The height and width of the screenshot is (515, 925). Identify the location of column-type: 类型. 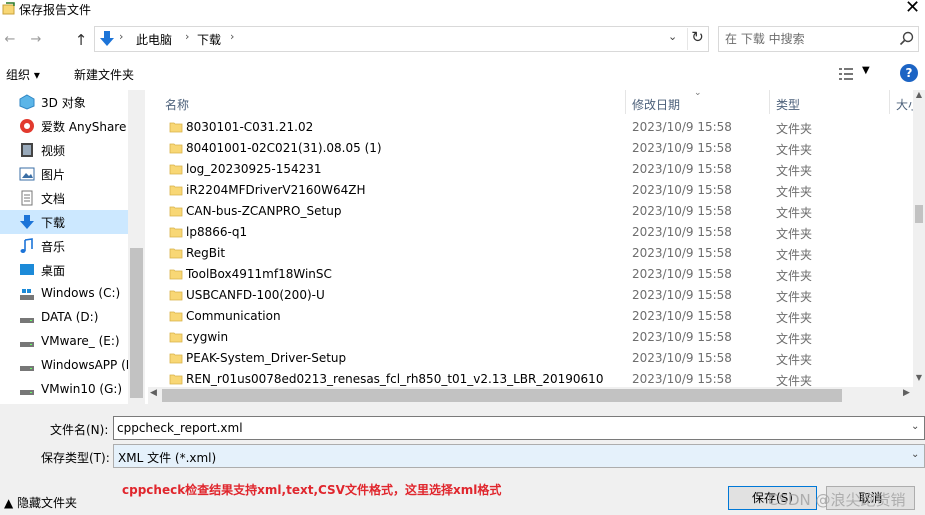
(788, 104).